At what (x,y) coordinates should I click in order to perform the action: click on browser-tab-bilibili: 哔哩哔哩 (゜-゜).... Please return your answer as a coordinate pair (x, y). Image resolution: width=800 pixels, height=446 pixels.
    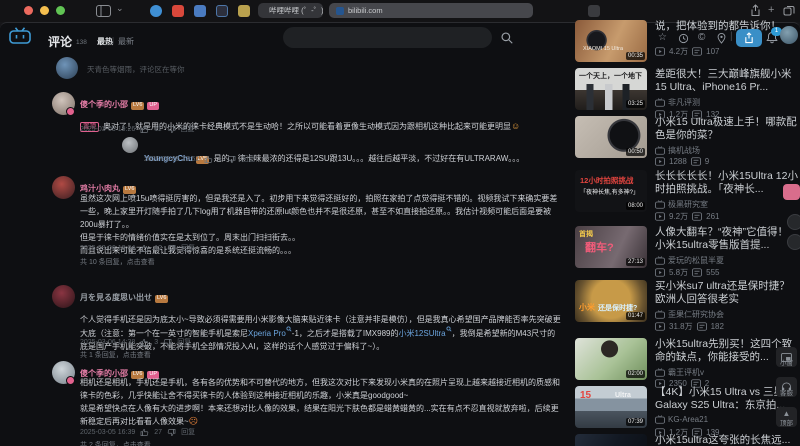
    Looking at the image, I should click on (290, 10).